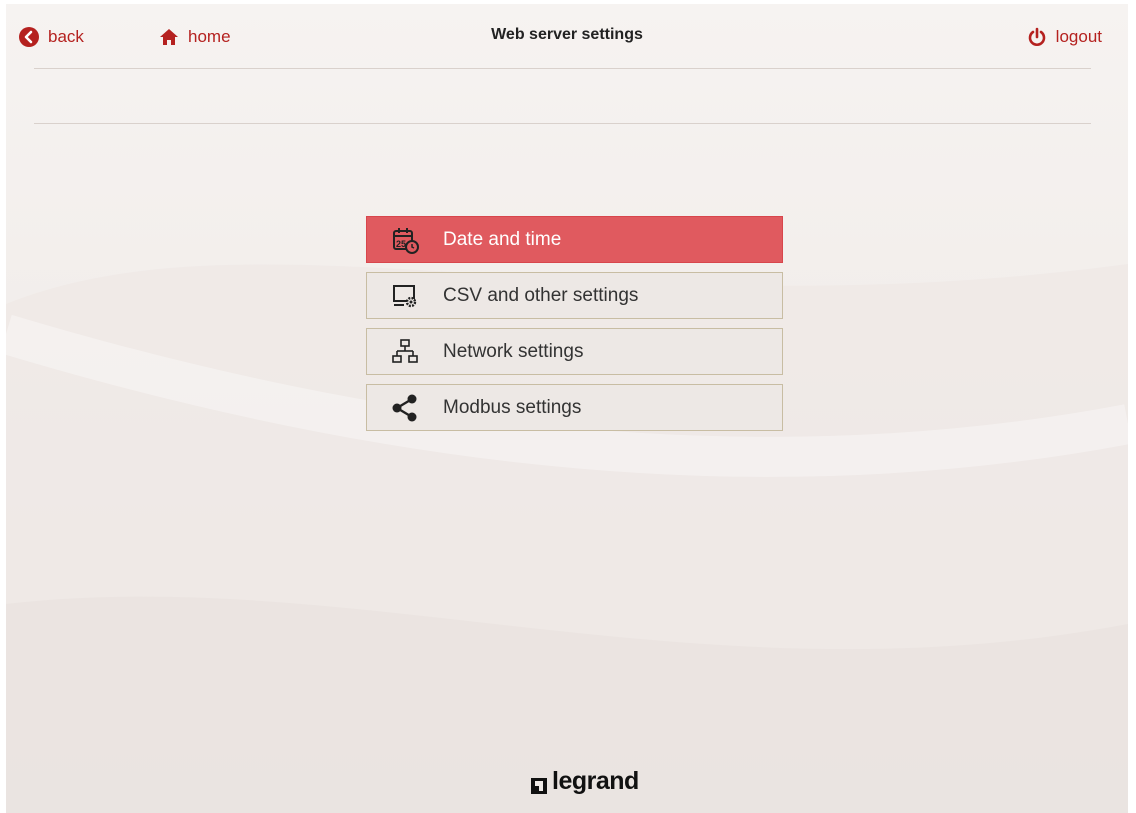 The height and width of the screenshot is (813, 1136). I want to click on menu-item-label: CSV and other settings, so click(541, 295).